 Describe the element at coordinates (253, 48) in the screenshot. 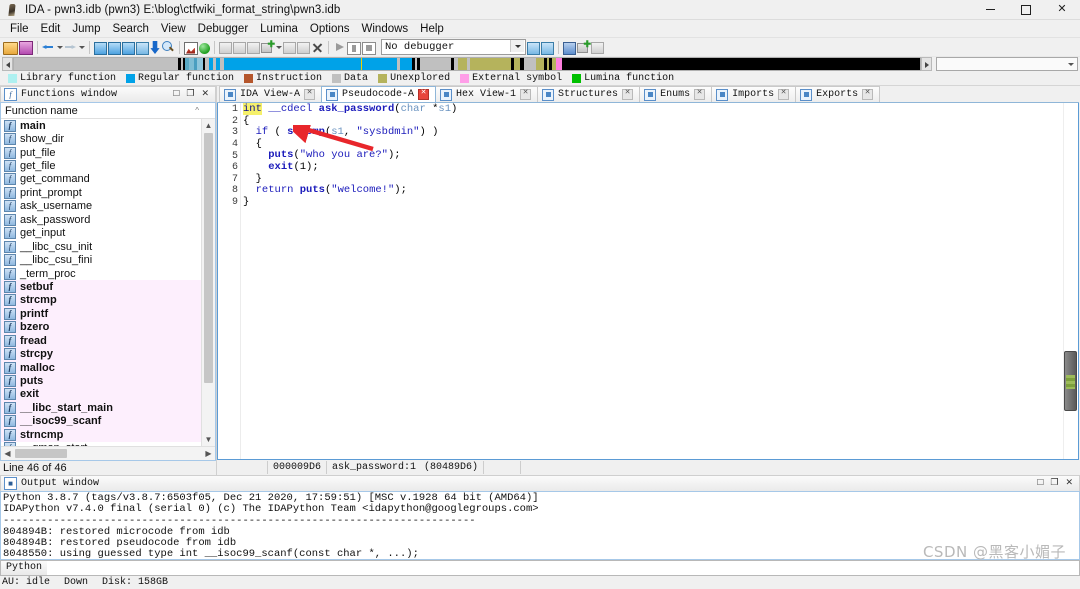

I see `breakpoint3-icon` at that location.